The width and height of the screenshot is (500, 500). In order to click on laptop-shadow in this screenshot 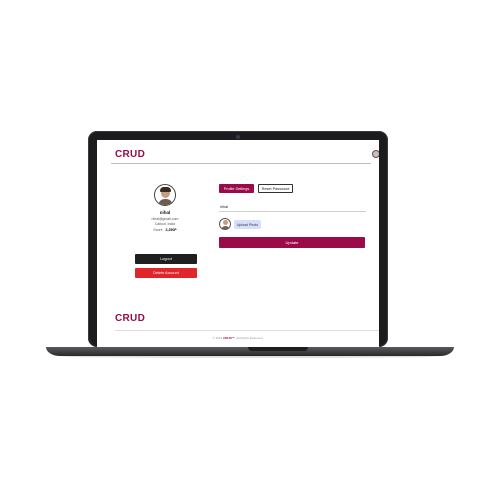, I will do `click(250, 356)`.